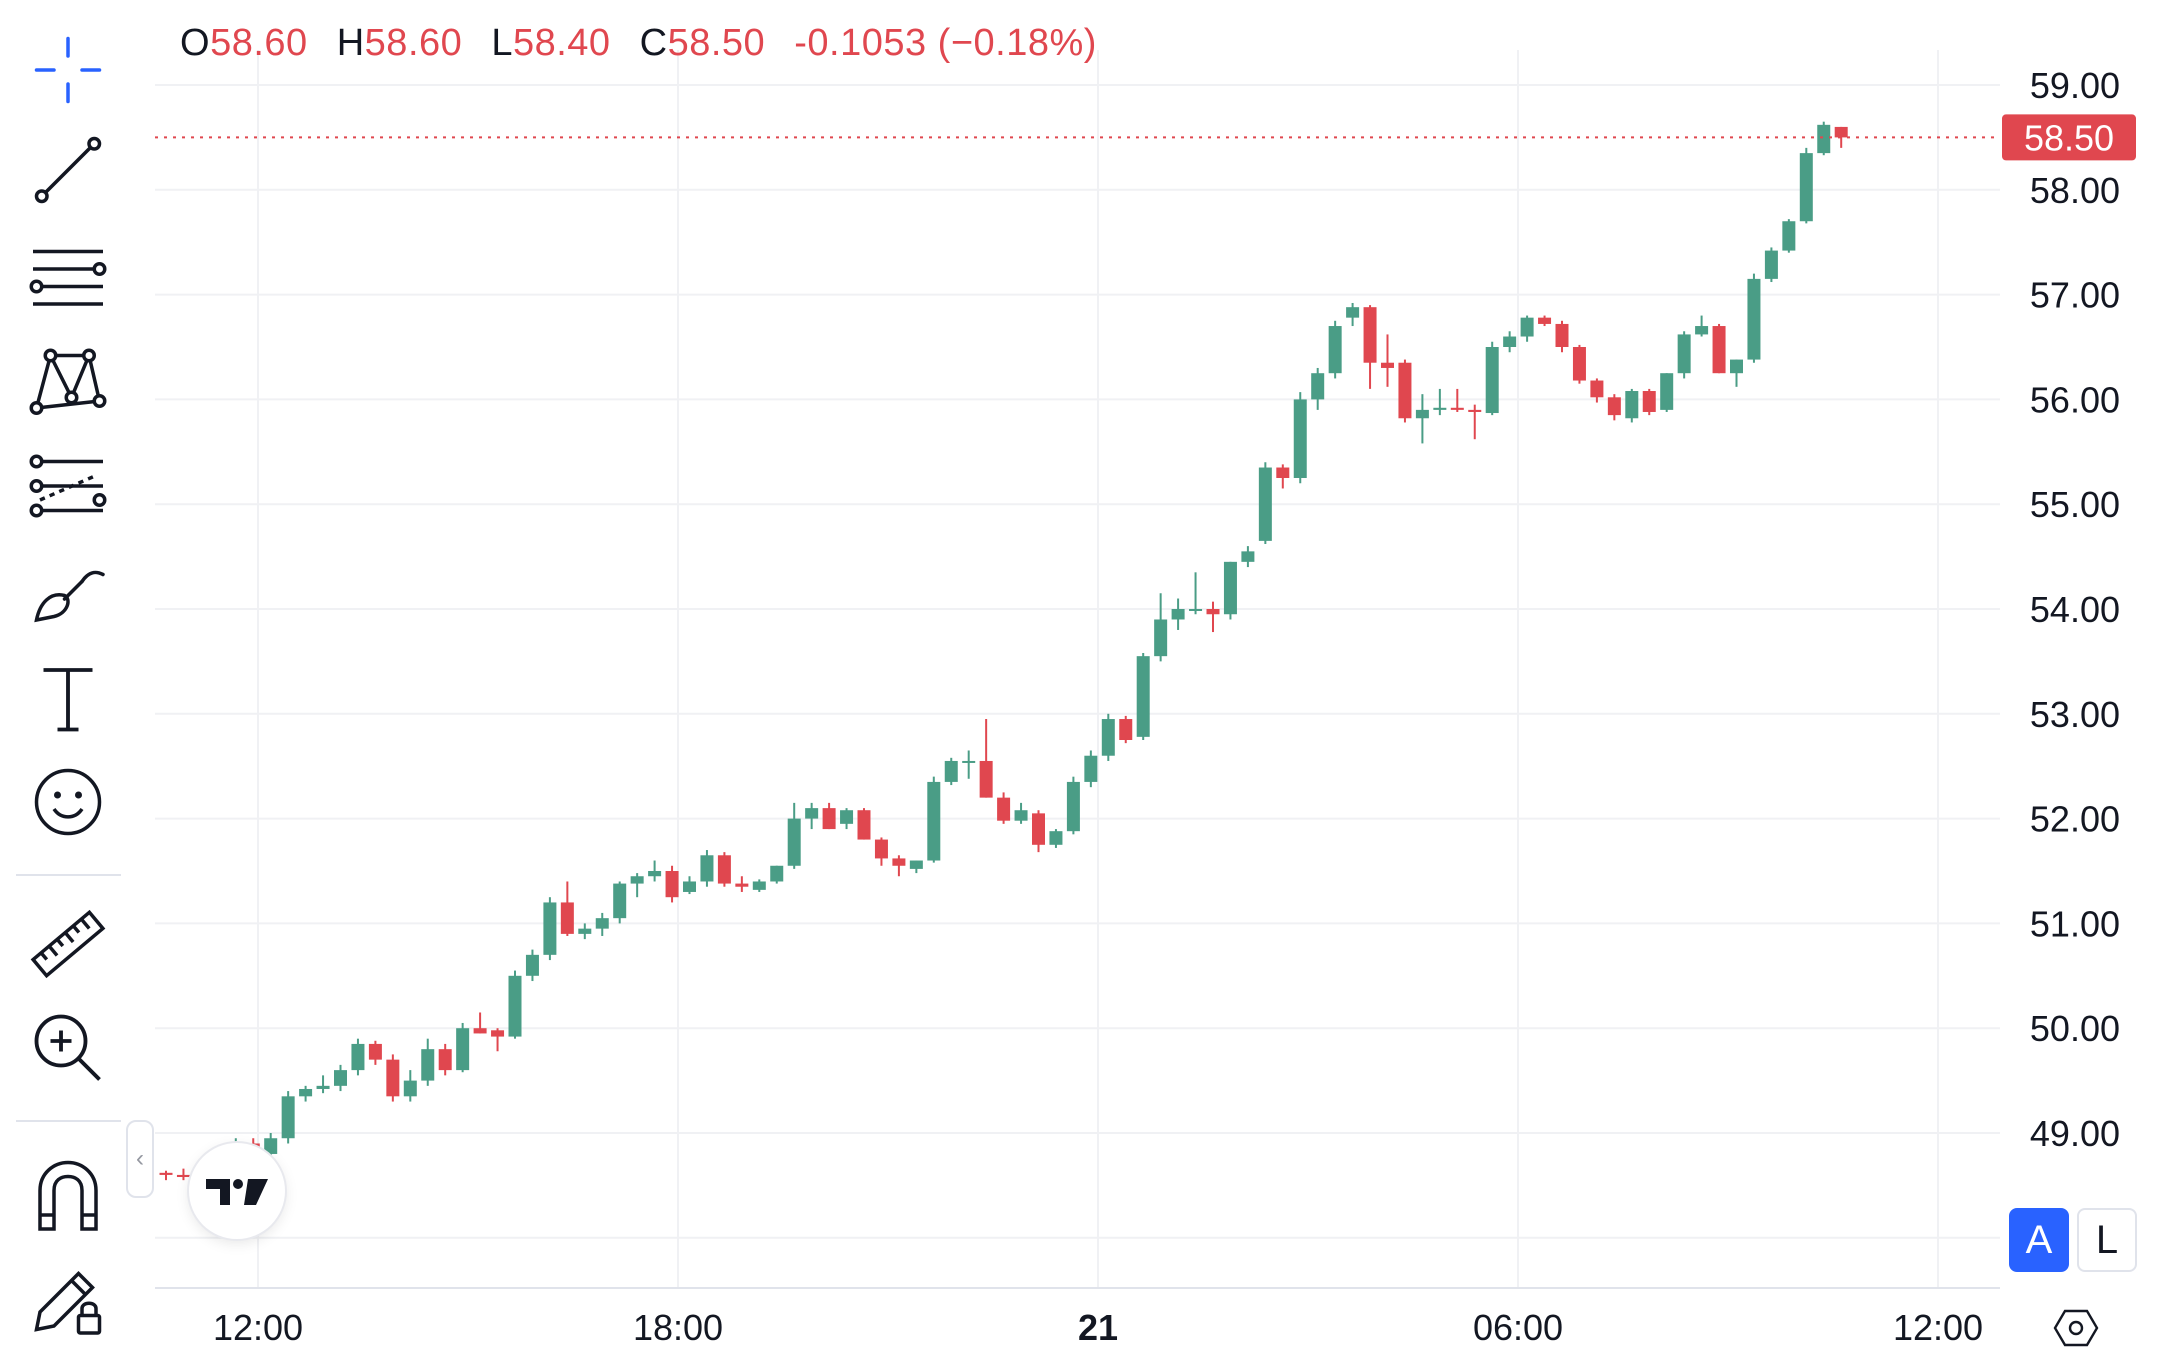  Describe the element at coordinates (561, 43) in the screenshot. I see `low-value: 58.40` at that location.